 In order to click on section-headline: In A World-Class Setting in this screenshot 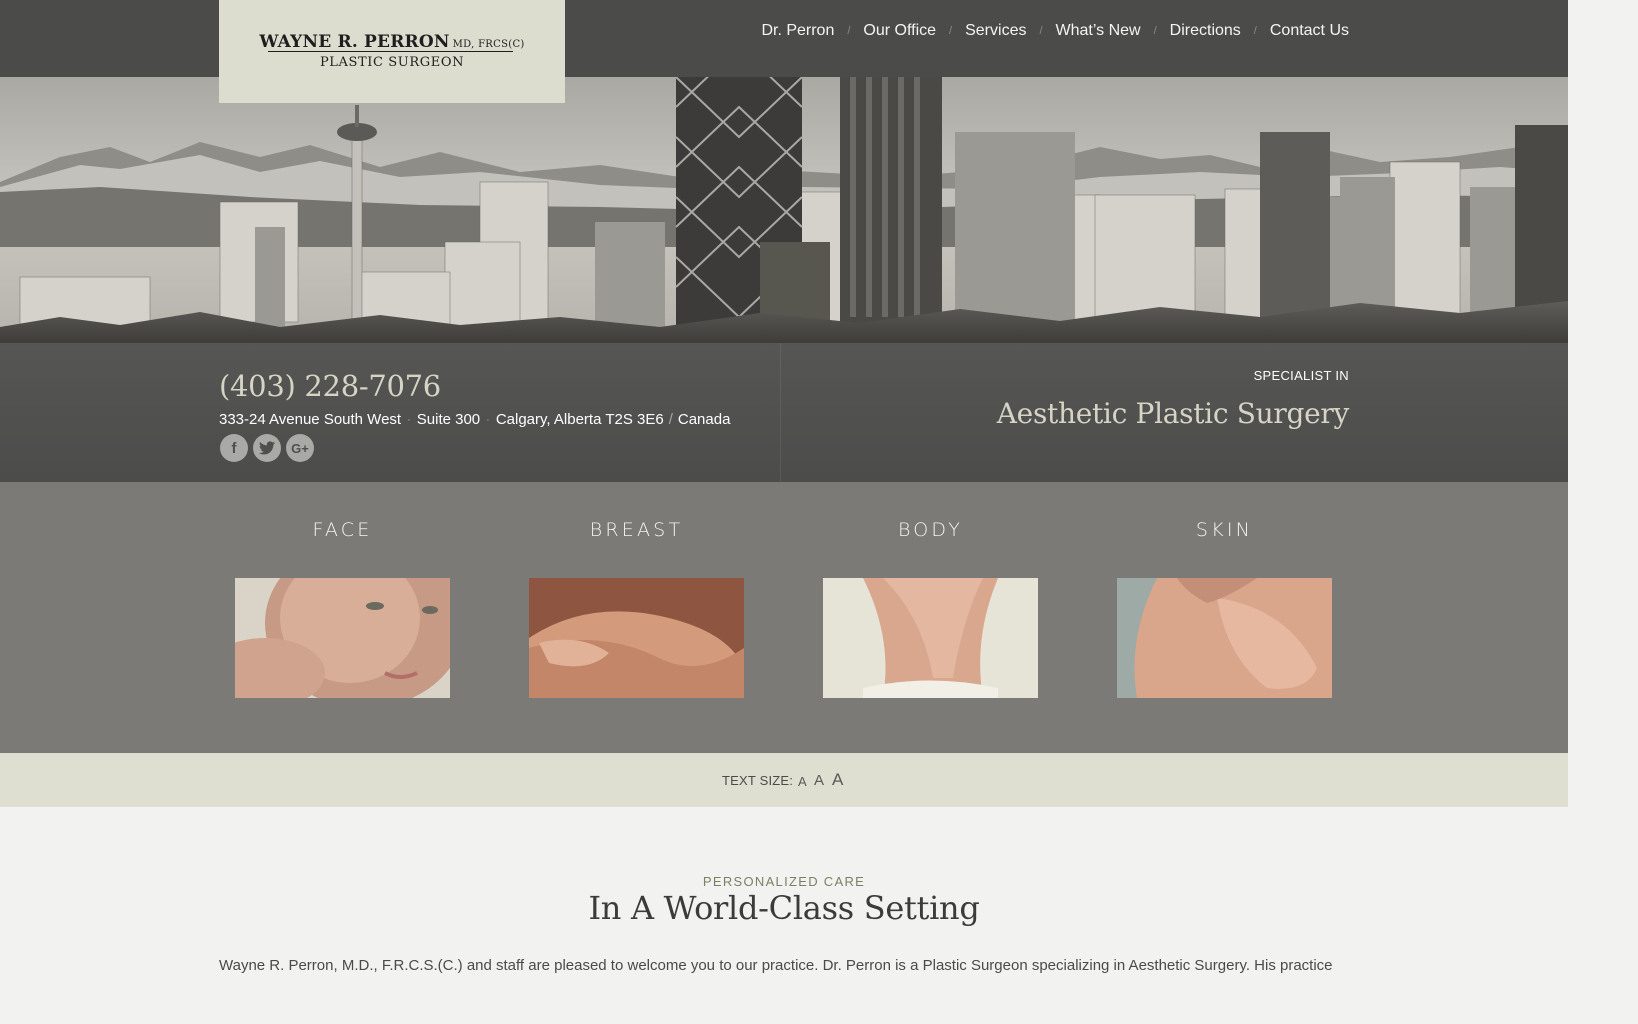, I will do `click(784, 908)`.